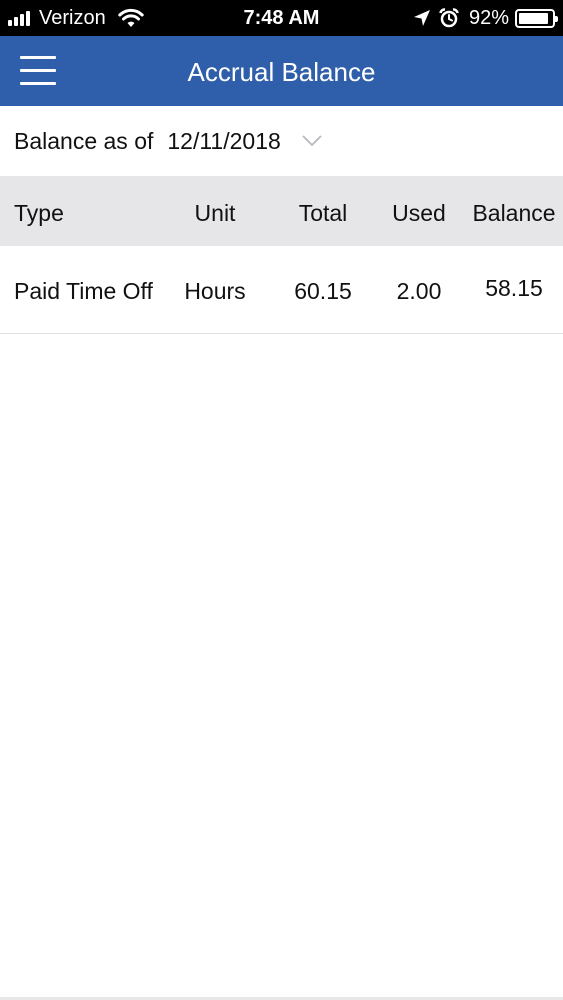 The image size is (563, 1000). What do you see at coordinates (449, 18) in the screenshot?
I see `alarm-clock-icon` at bounding box center [449, 18].